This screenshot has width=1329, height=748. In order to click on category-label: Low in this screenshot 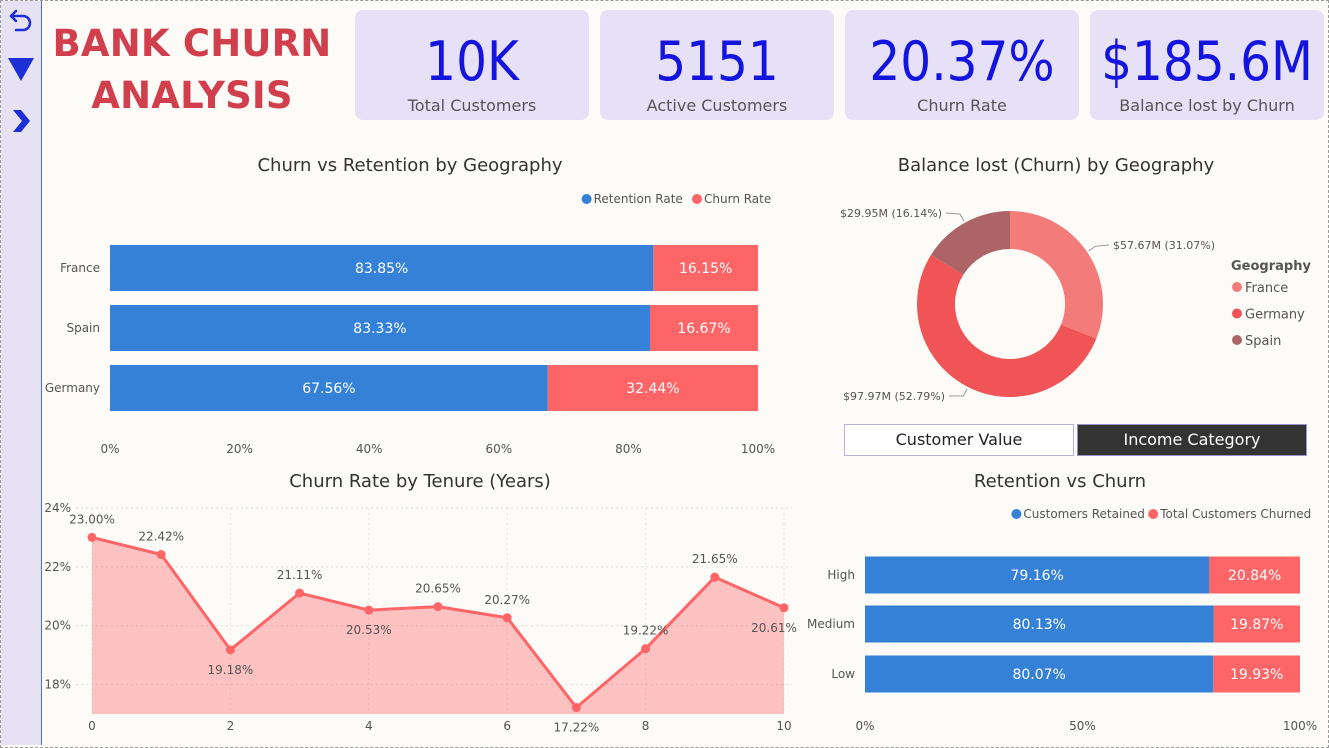, I will do `click(843, 674)`.